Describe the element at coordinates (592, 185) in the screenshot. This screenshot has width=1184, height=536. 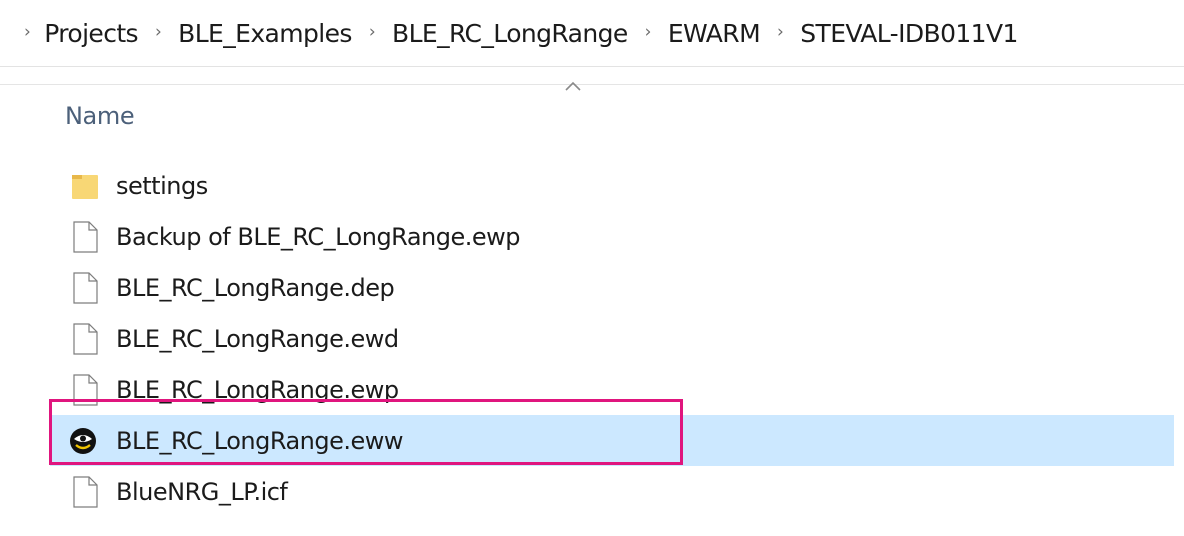
I see `list-item-settings: settings` at that location.